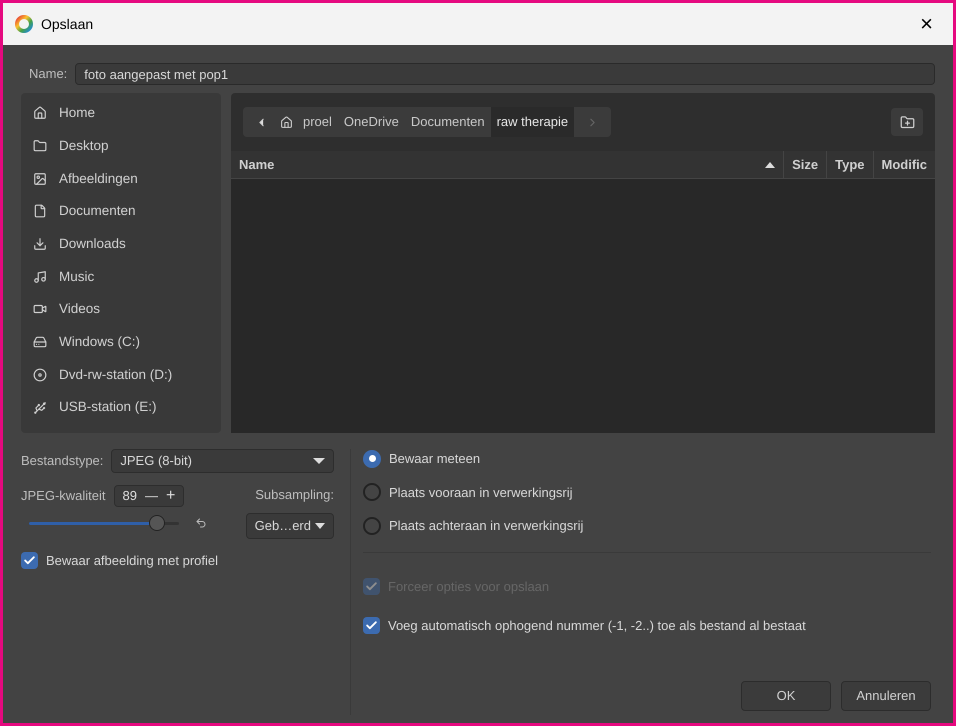 Image resolution: width=956 pixels, height=726 pixels. I want to click on sort-up-icon, so click(770, 165).